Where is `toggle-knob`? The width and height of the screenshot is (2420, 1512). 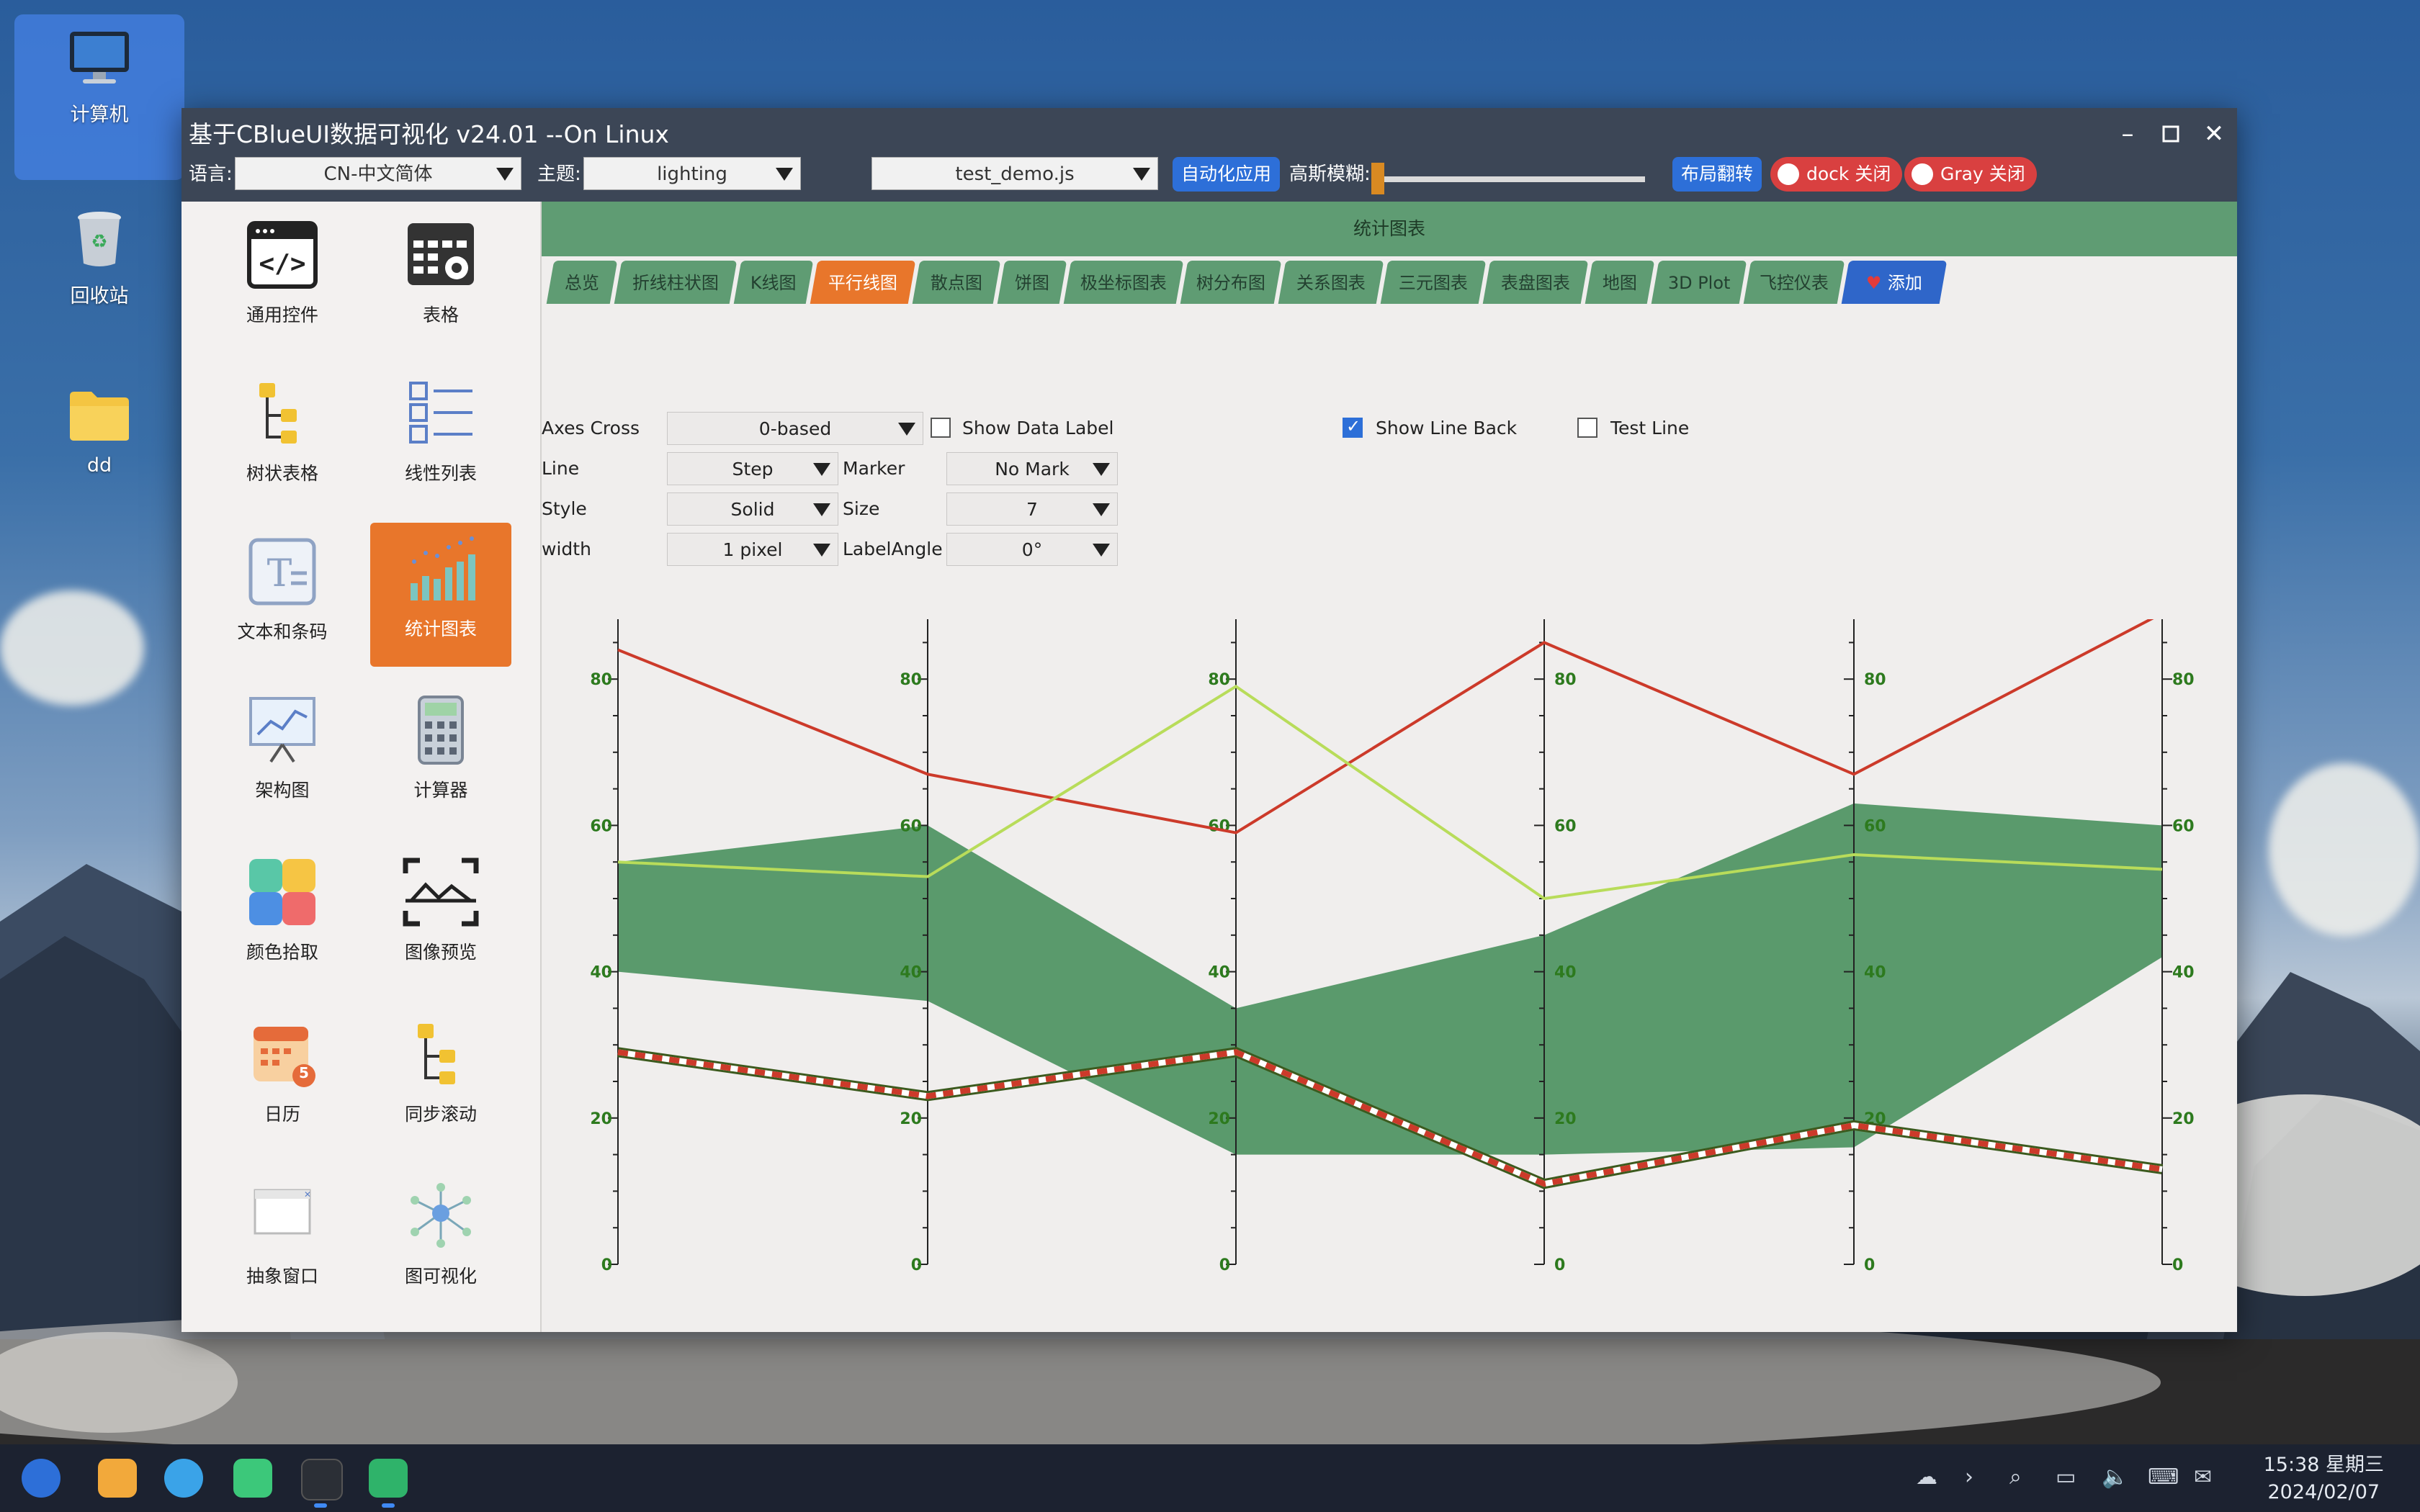 toggle-knob is located at coordinates (1922, 174).